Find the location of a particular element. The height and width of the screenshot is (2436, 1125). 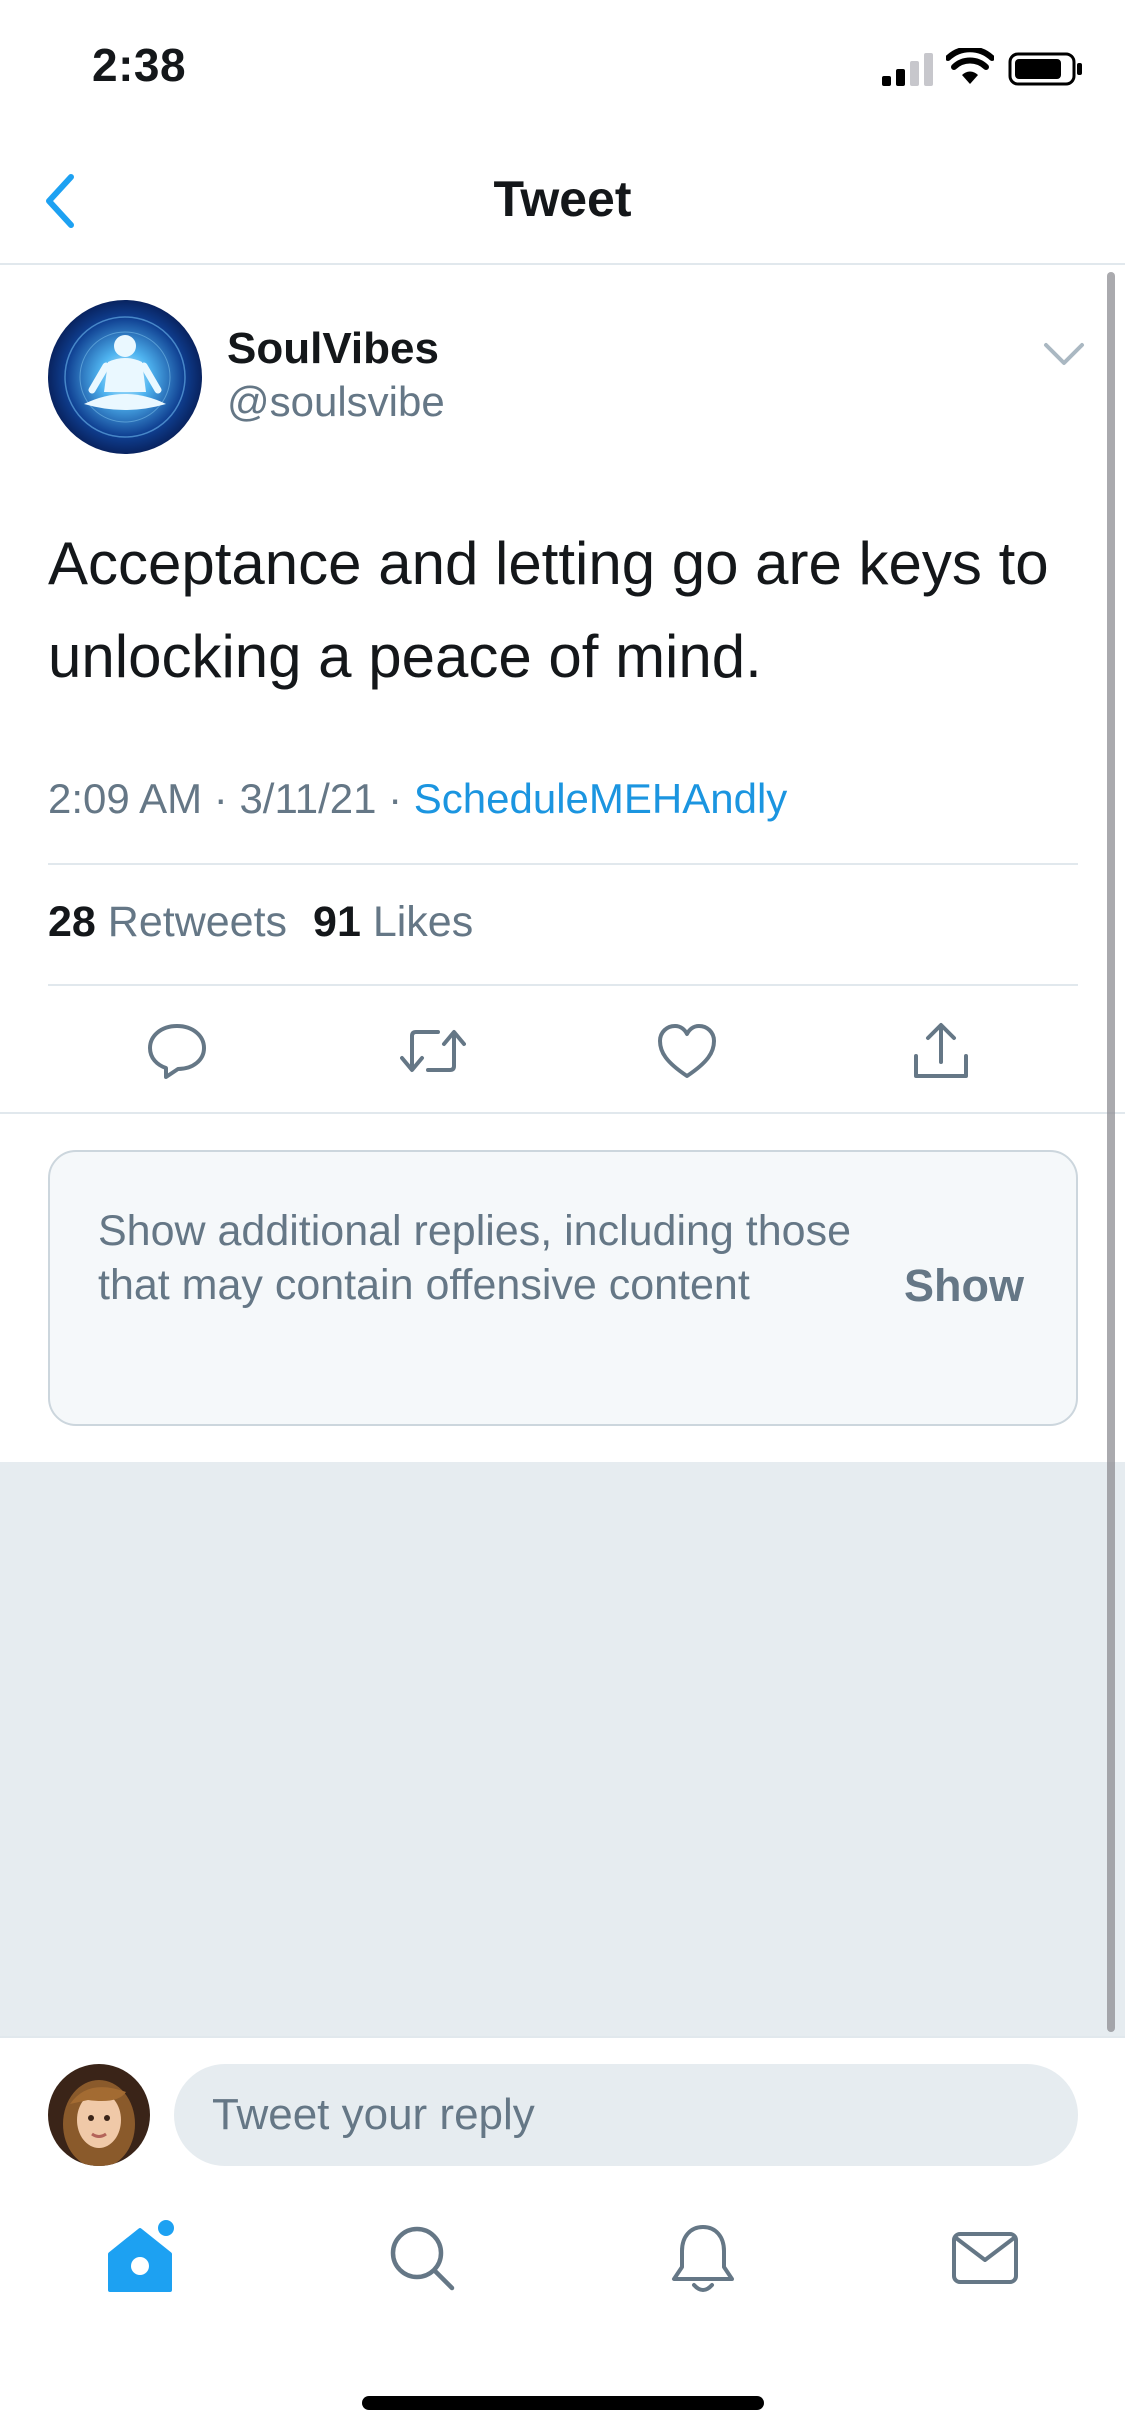

page-title: Tweet is located at coordinates (562, 199).